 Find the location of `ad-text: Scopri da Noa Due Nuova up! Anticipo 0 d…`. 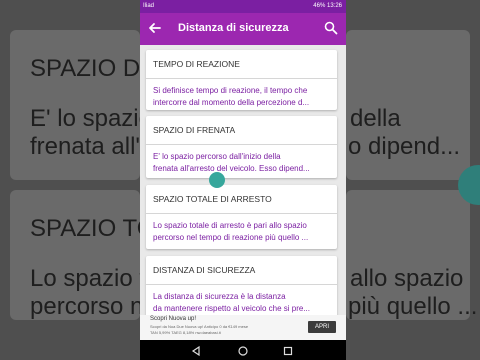

ad-text: Scopri da Noa Due Nuova up! Anticipo 0 d… is located at coordinates (199, 326).